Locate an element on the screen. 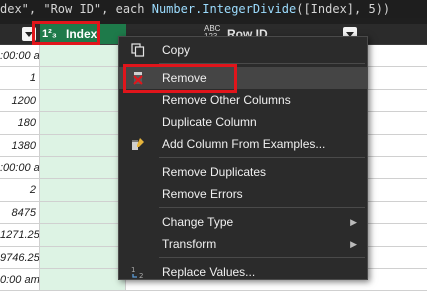 The width and height of the screenshot is (427, 291). table-cell: 8475 is located at coordinates (20, 212).